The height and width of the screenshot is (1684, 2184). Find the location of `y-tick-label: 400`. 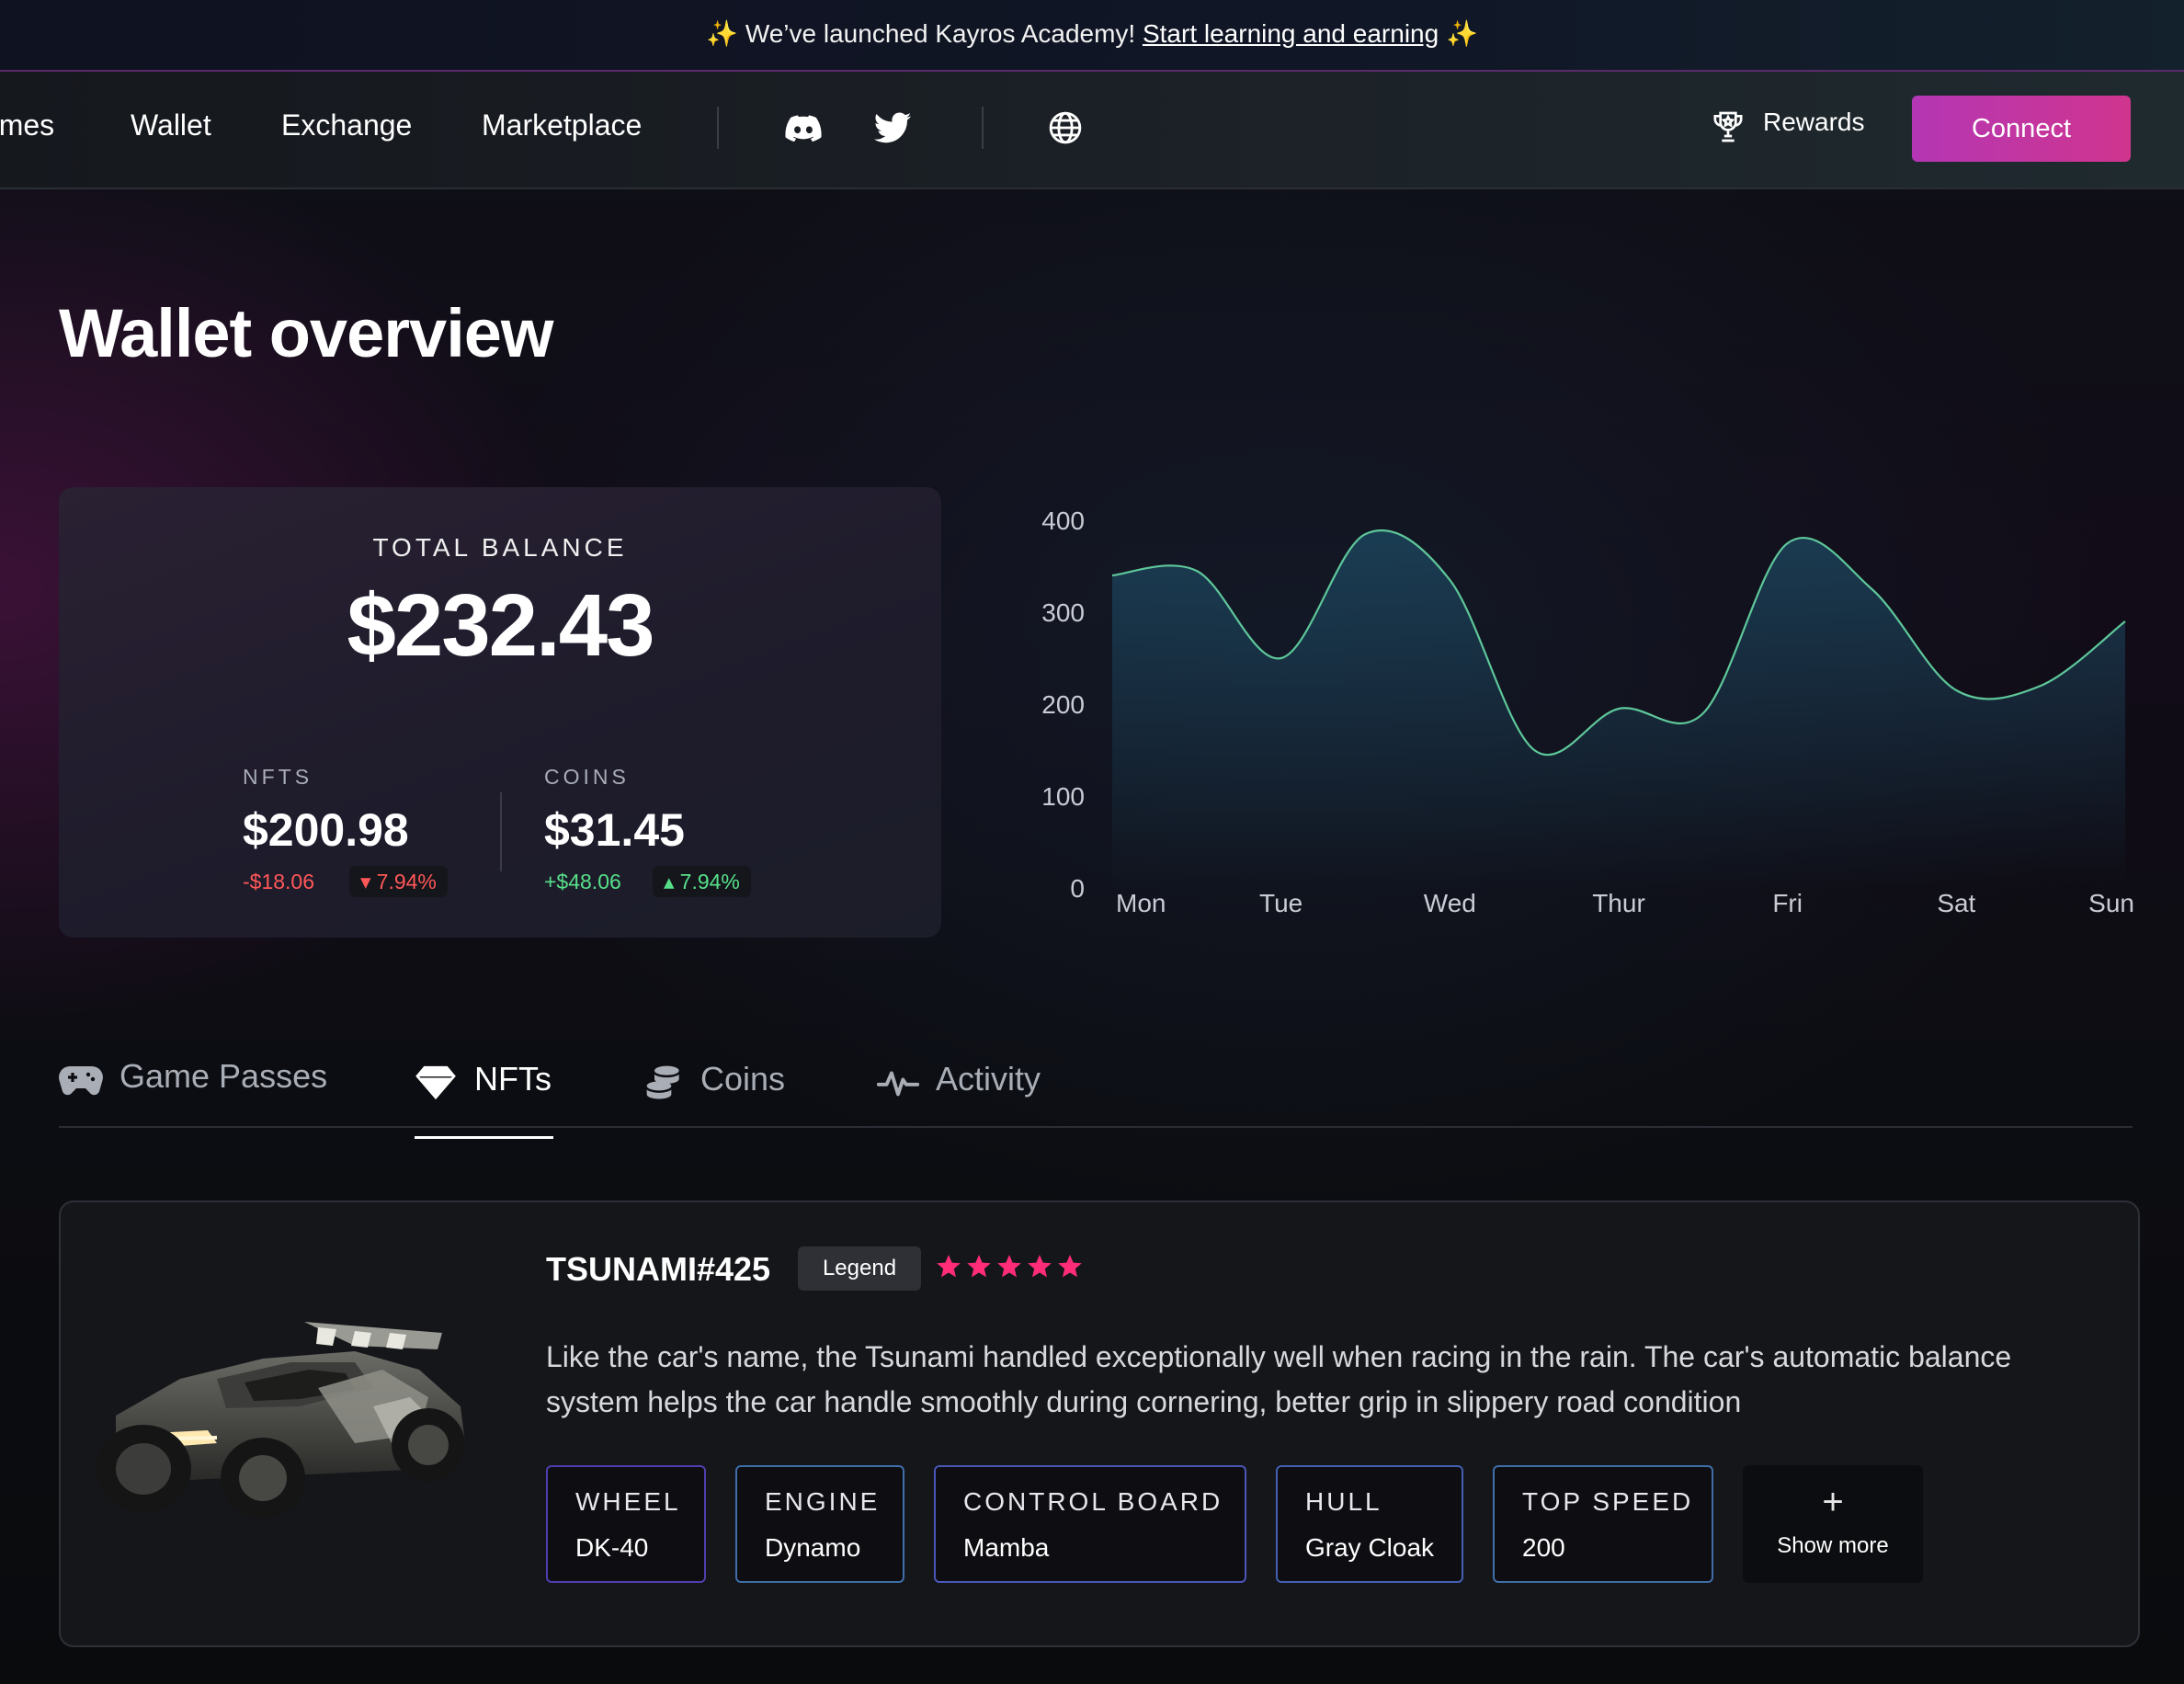

y-tick-label: 400 is located at coordinates (1063, 520).